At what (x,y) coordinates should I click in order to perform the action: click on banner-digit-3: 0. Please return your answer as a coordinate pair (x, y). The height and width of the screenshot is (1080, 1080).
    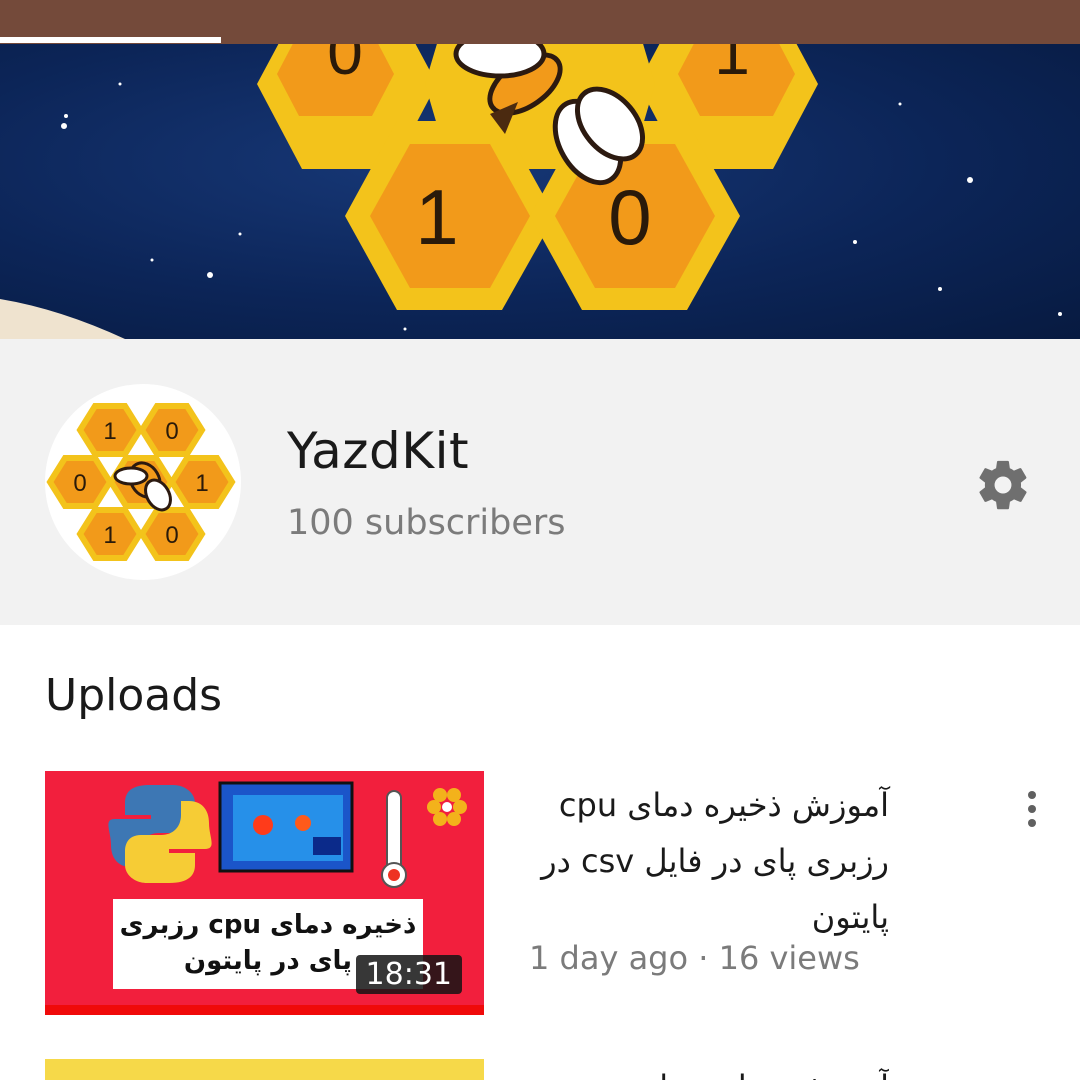
    Looking at the image, I should click on (629, 217).